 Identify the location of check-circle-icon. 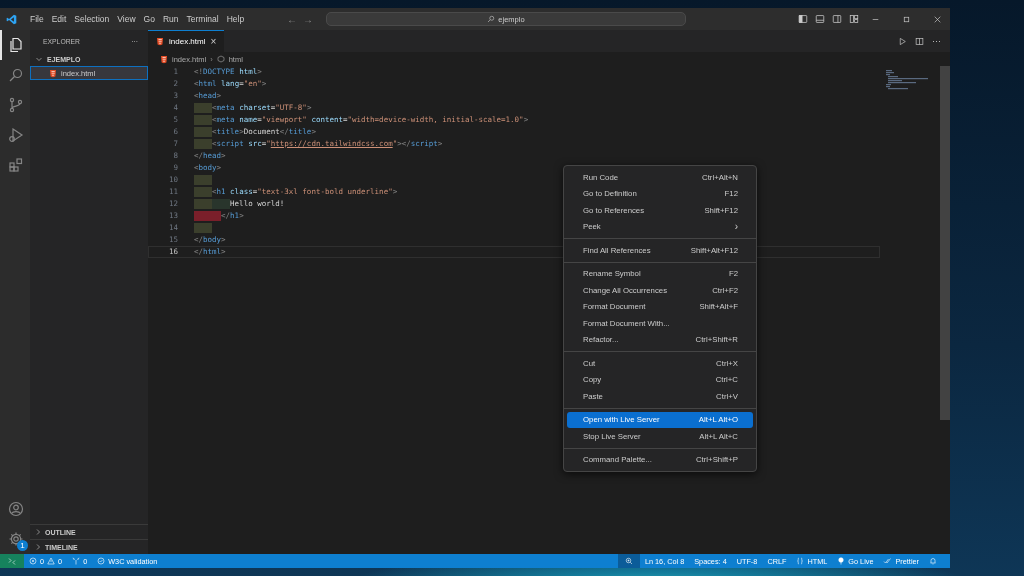
(101, 561).